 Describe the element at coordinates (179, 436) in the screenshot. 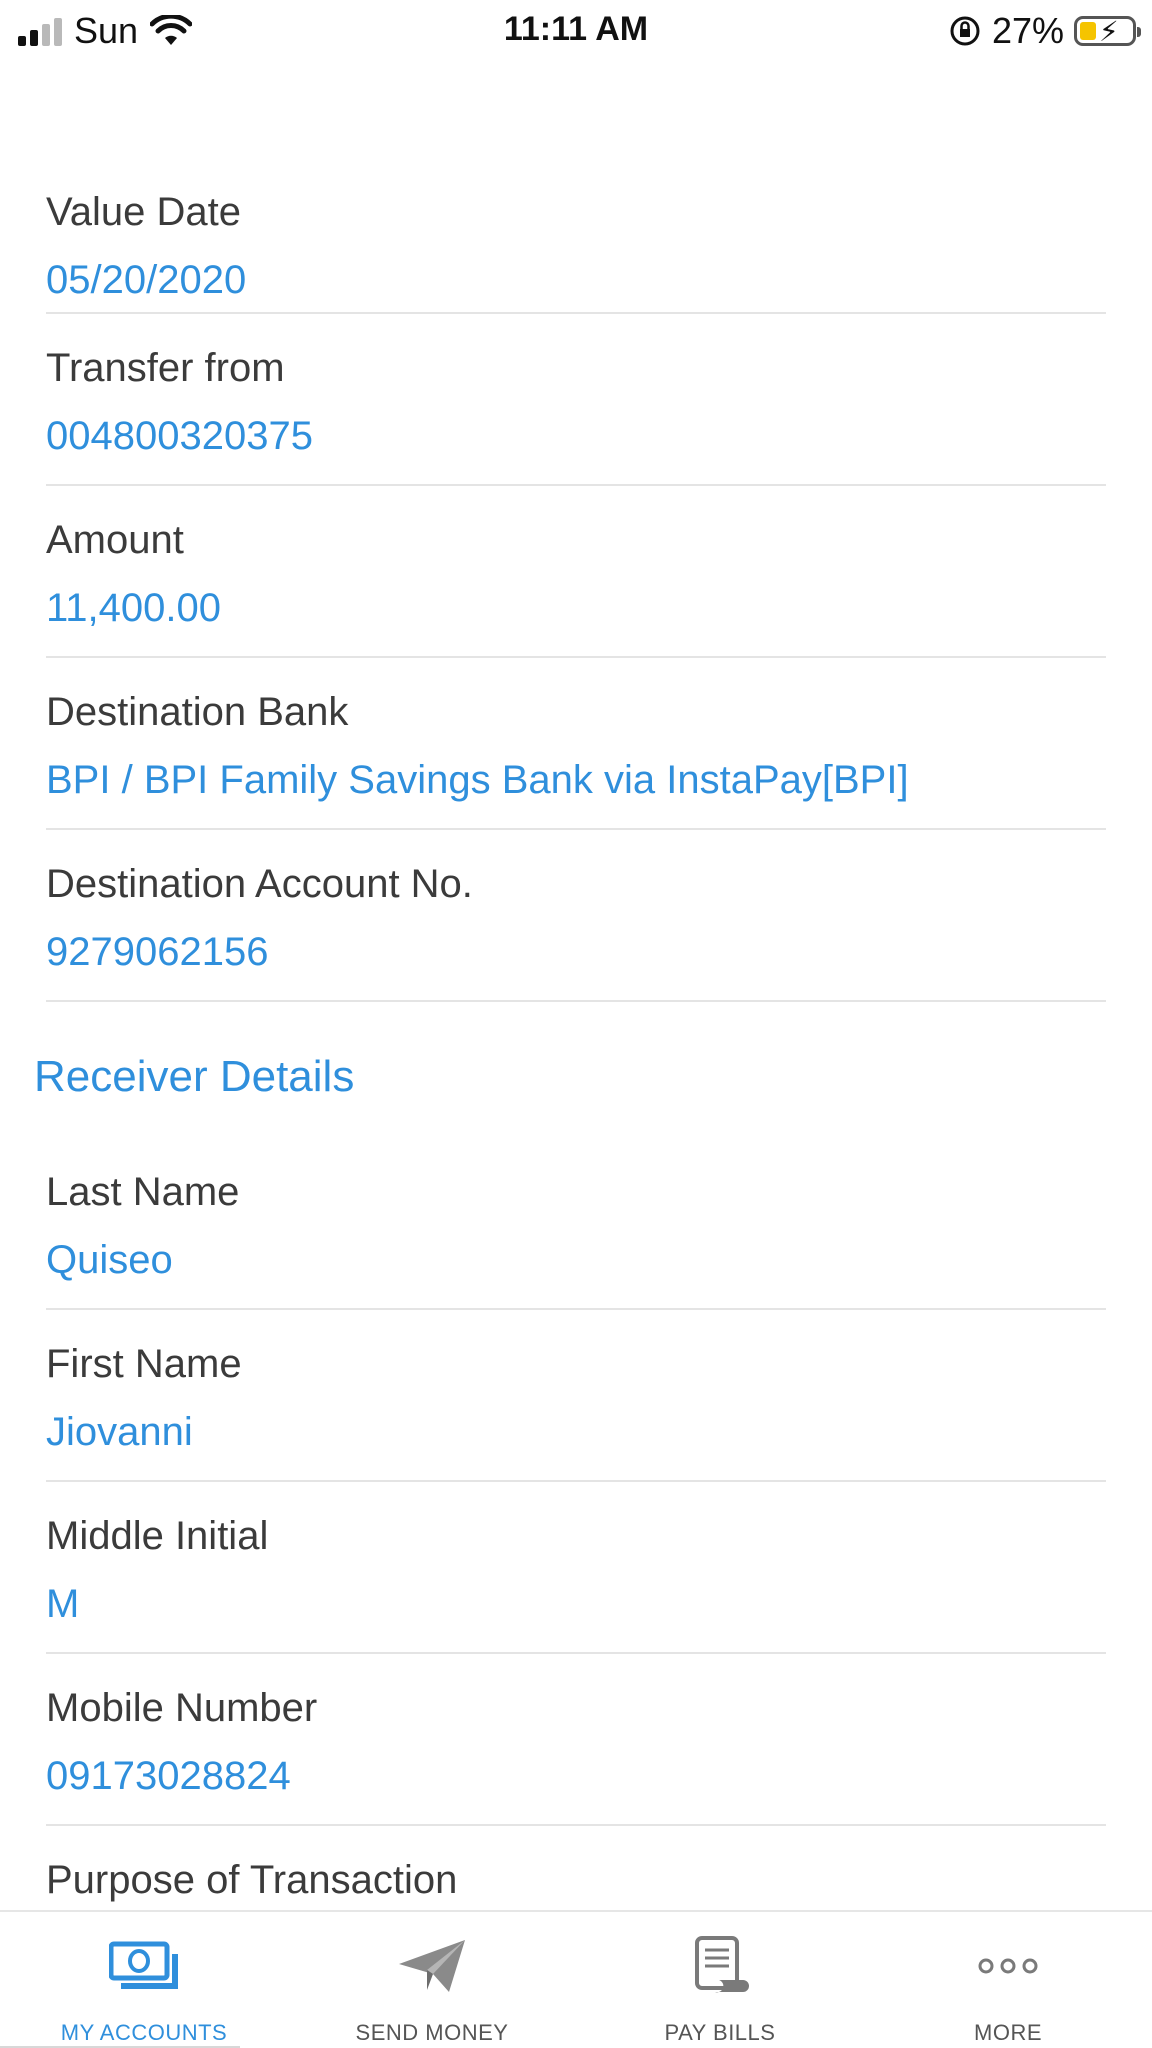

I see `field-value: 004800320375` at that location.